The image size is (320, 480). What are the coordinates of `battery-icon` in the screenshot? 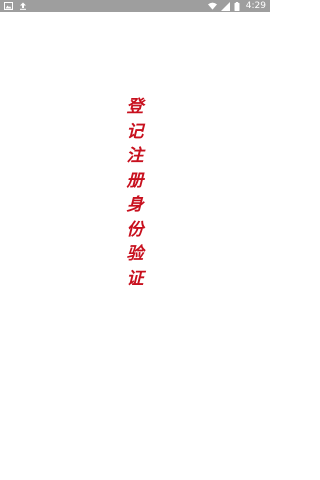 It's located at (237, 6).